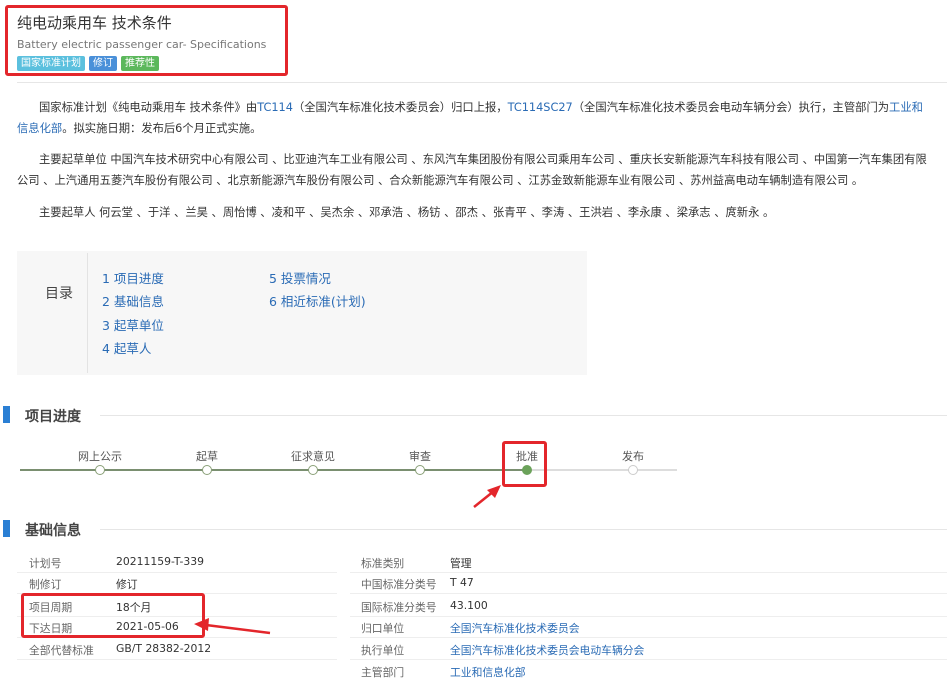 The image size is (947, 682). Describe the element at coordinates (162, 128) in the screenshot. I see `intro-text: 。拟实施日期：发布后6个月正式实施。` at that location.